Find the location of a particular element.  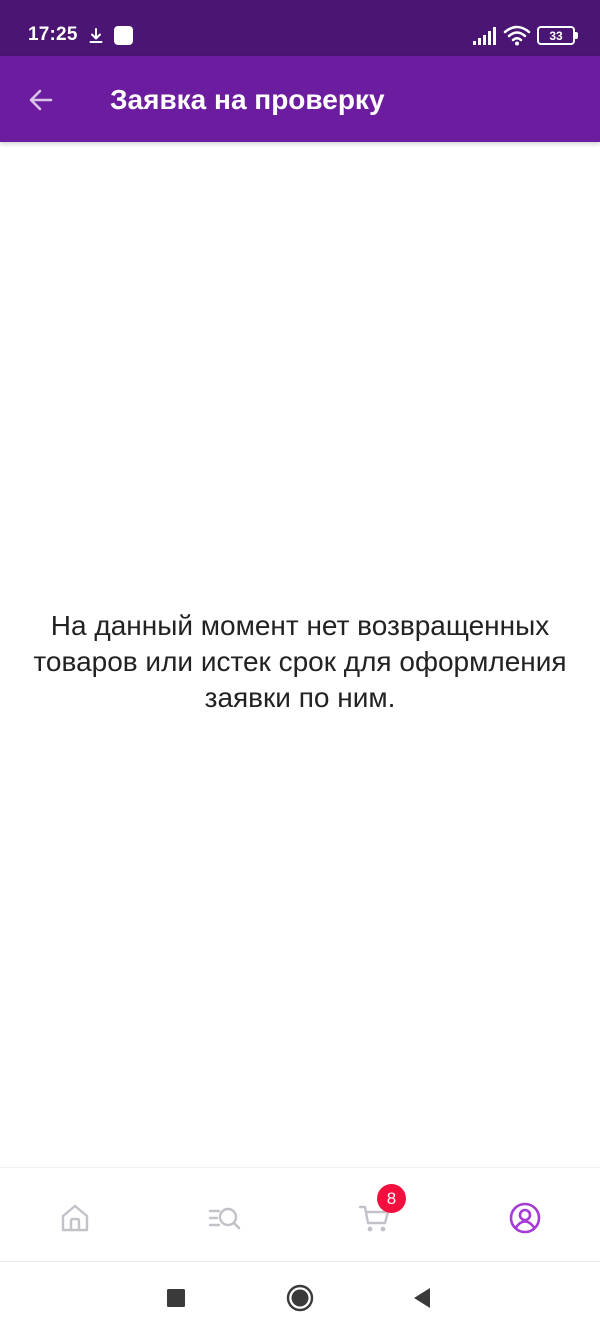

arrow-left-icon is located at coordinates (41, 100).